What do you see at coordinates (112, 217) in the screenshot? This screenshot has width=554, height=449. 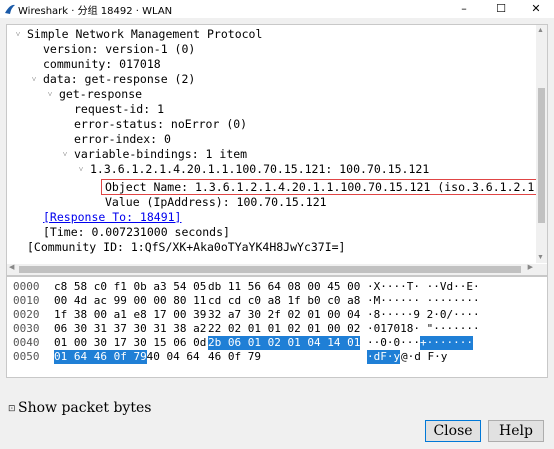 I see `response-to-link: [Response To: 18491]` at bounding box center [112, 217].